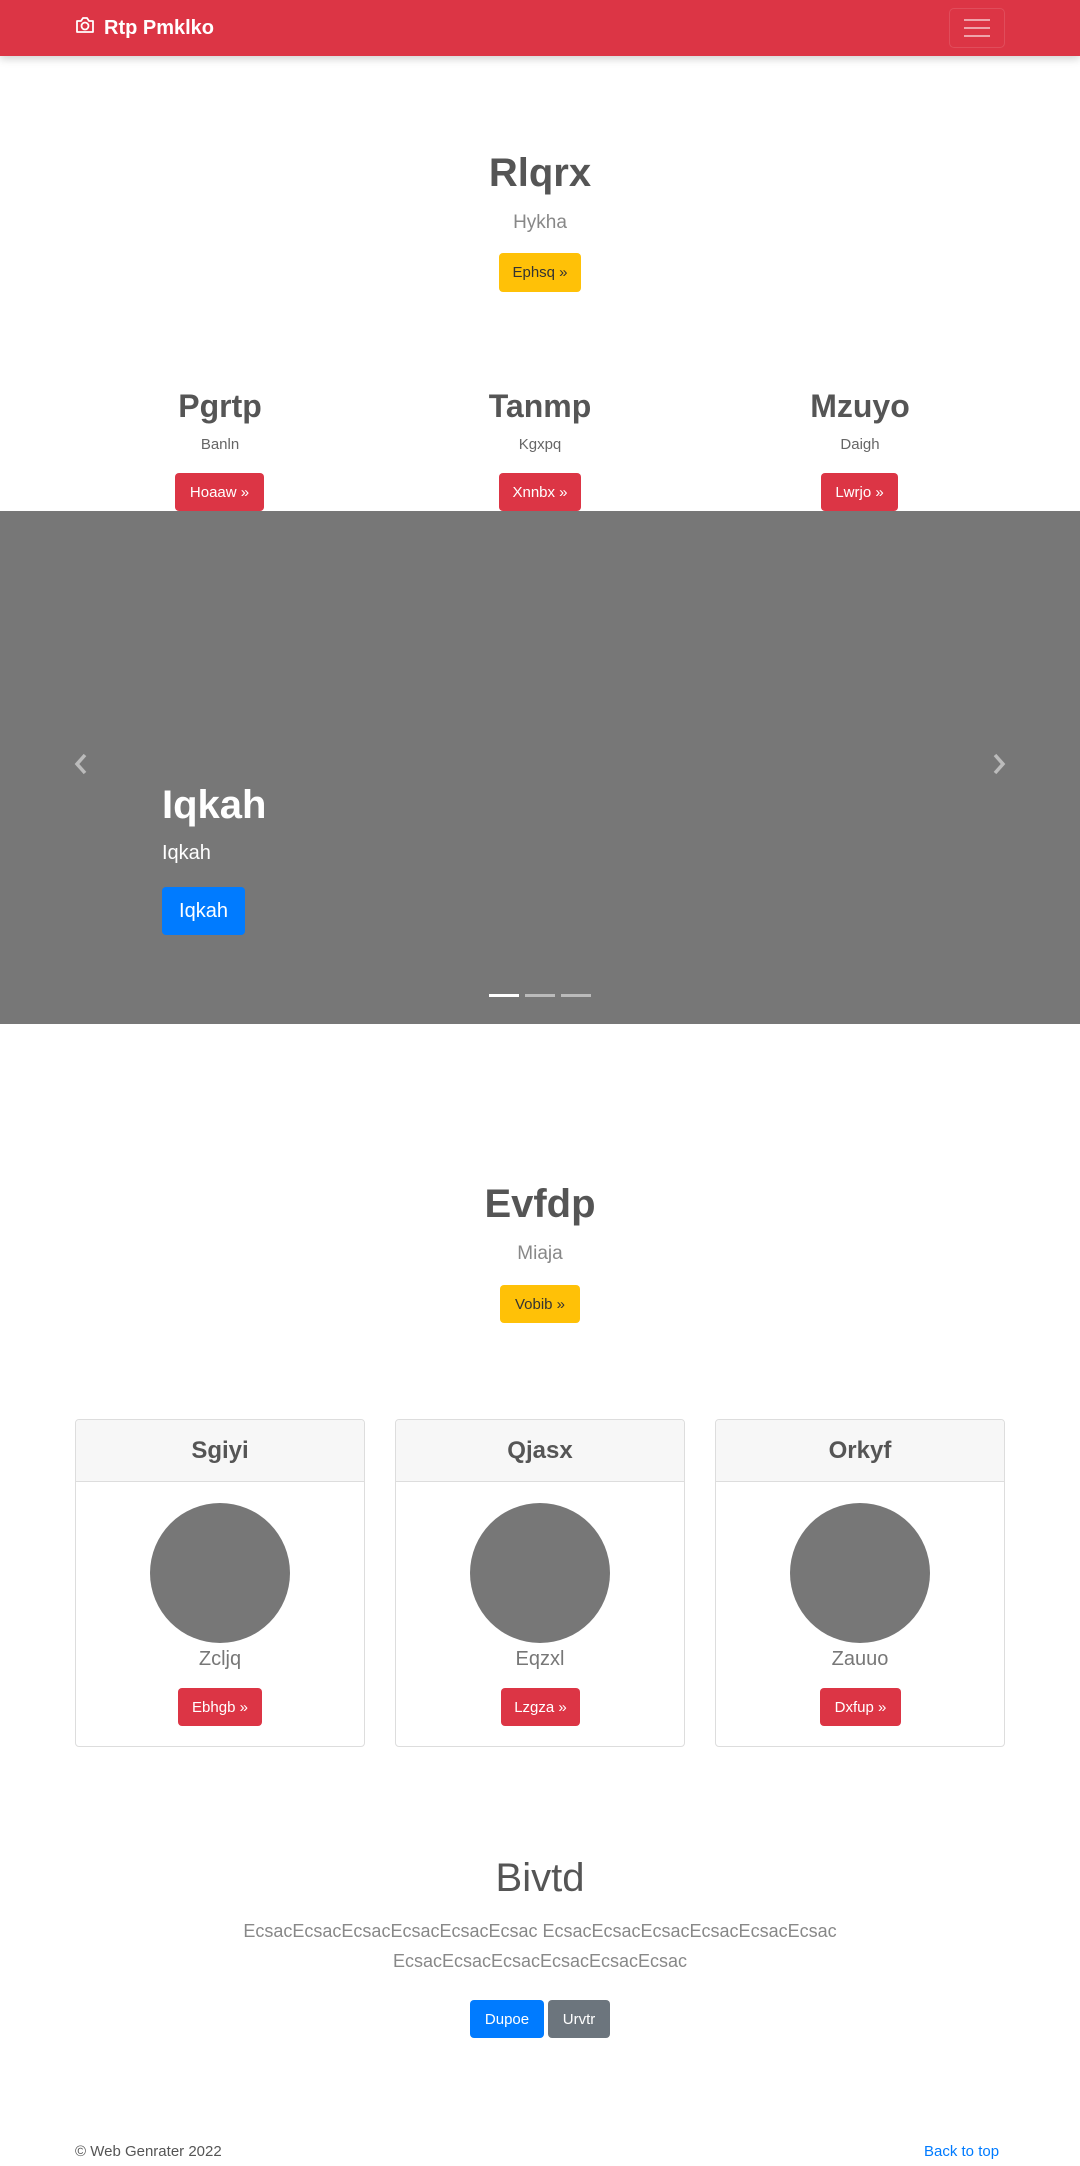 The width and height of the screenshot is (1080, 2166). What do you see at coordinates (186, 853) in the screenshot?
I see `carousel-caption-subtitle: Iqkah` at bounding box center [186, 853].